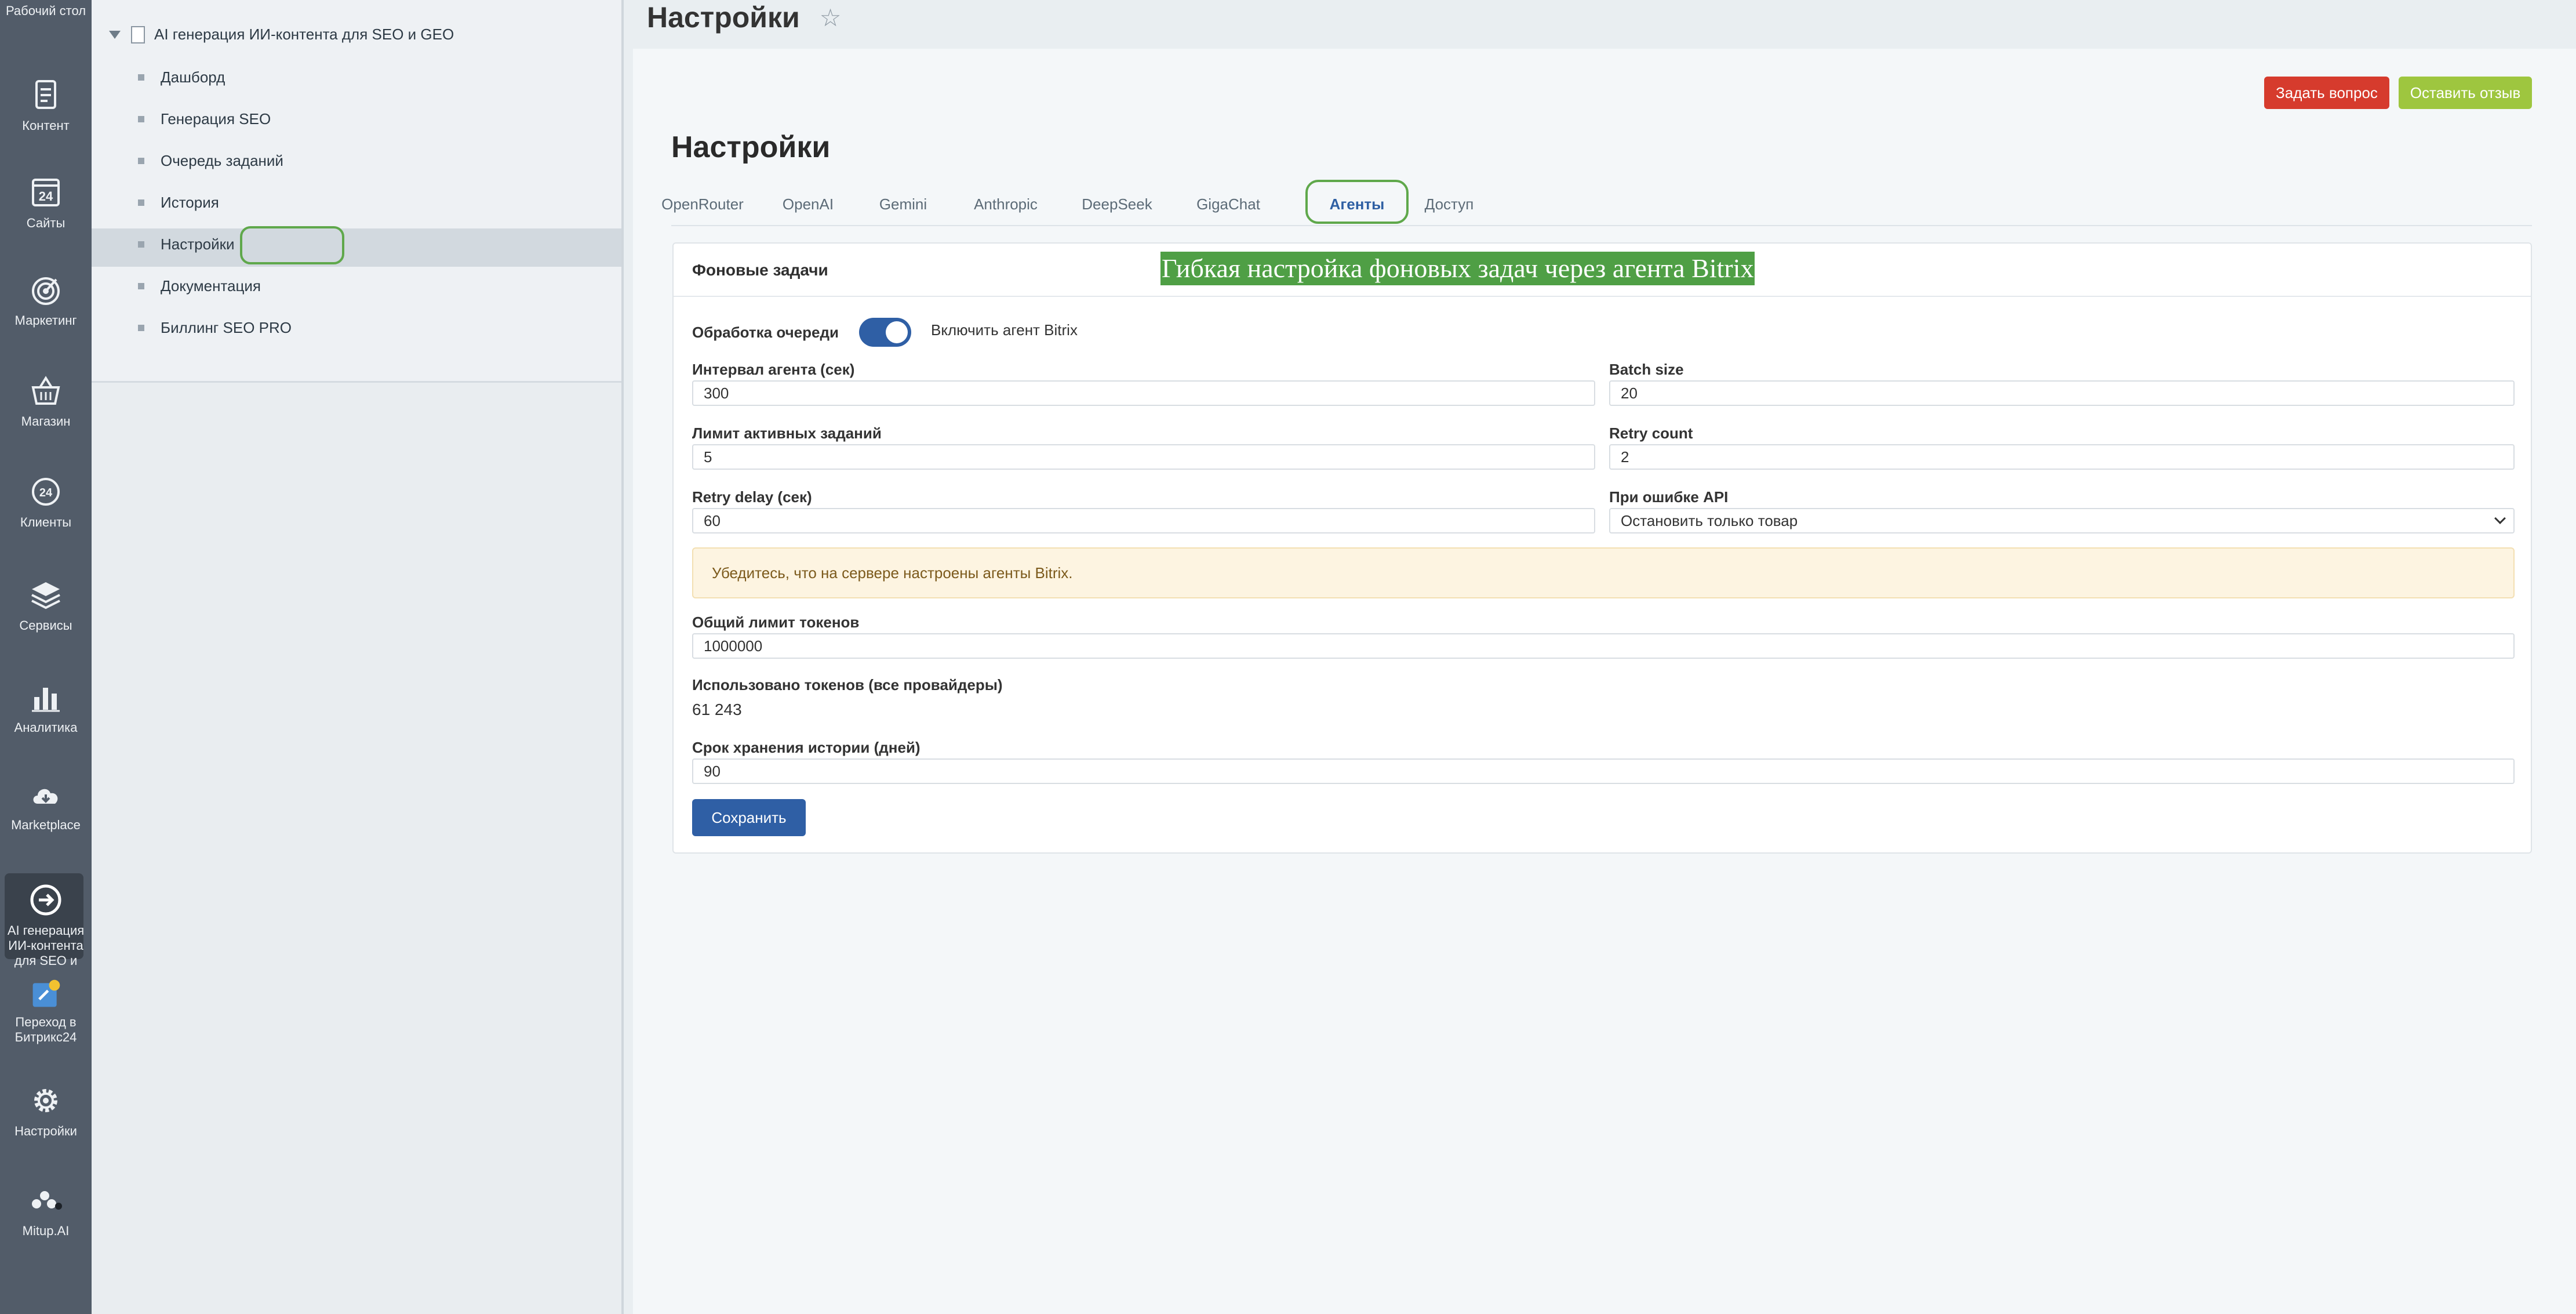  What do you see at coordinates (222, 160) in the screenshot?
I see `tree-item-label: Очередь заданий` at bounding box center [222, 160].